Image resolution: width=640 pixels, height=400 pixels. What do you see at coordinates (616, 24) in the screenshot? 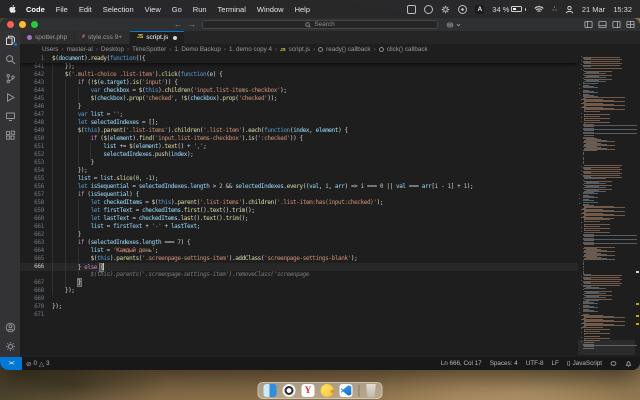
I see `toggle-secondary-sidebar-icon` at bounding box center [616, 24].